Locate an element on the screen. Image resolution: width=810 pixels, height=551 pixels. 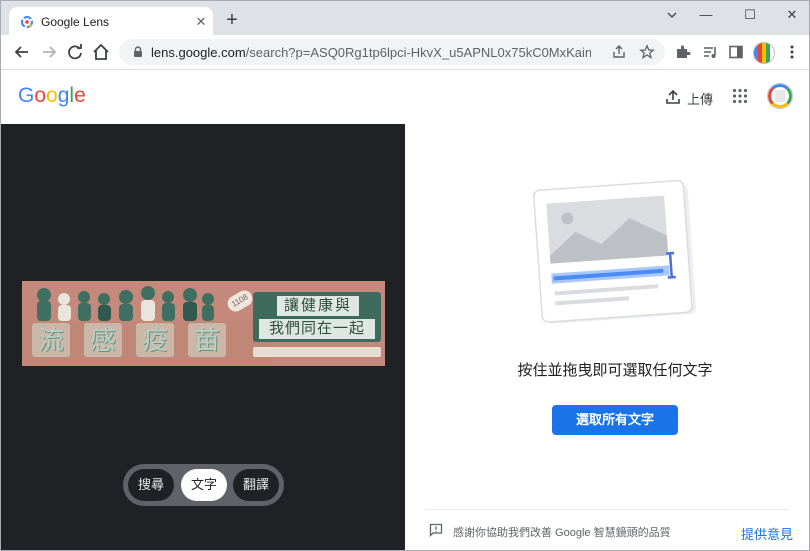
chevron-down-icon is located at coordinates (672, 15).